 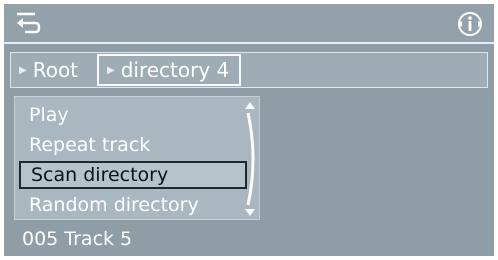 I want to click on scrollbar, so click(x=250, y=159).